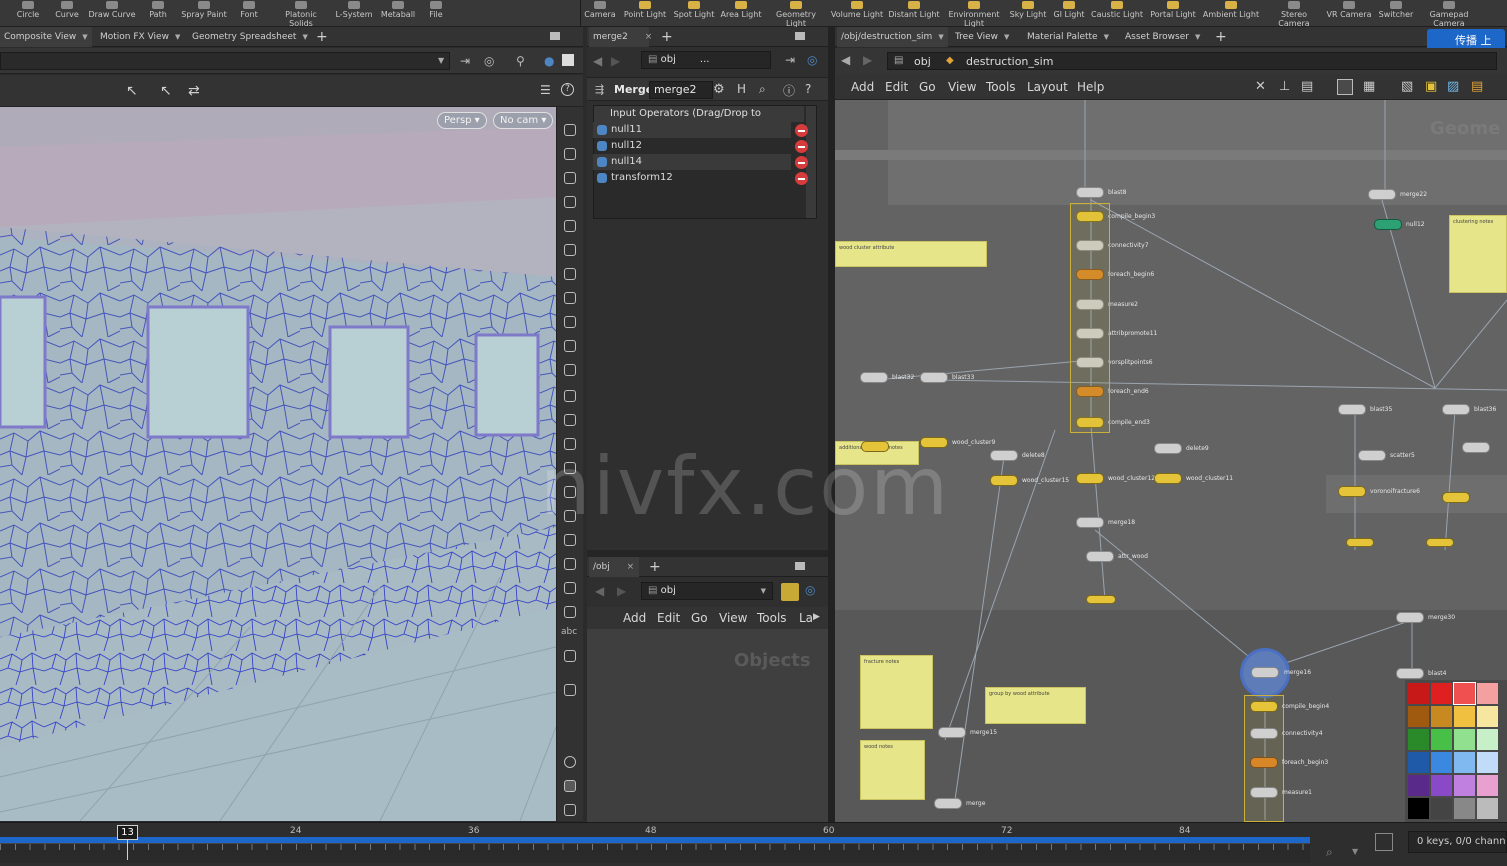  What do you see at coordinates (762, 89) in the screenshot?
I see `search-icon: ⌕` at bounding box center [762, 89].